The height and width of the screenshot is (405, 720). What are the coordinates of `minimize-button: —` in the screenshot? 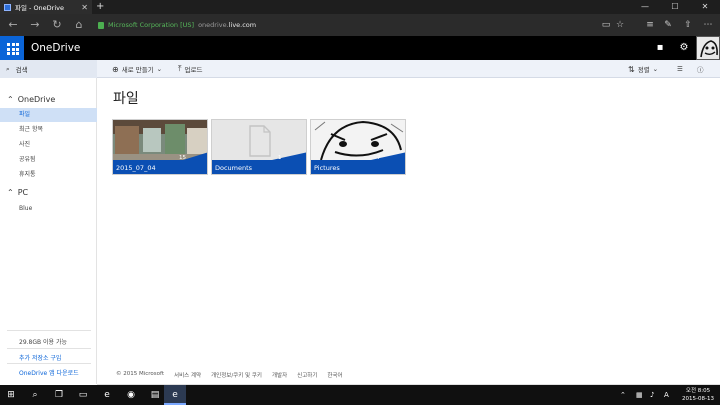 It's located at (645, 7).